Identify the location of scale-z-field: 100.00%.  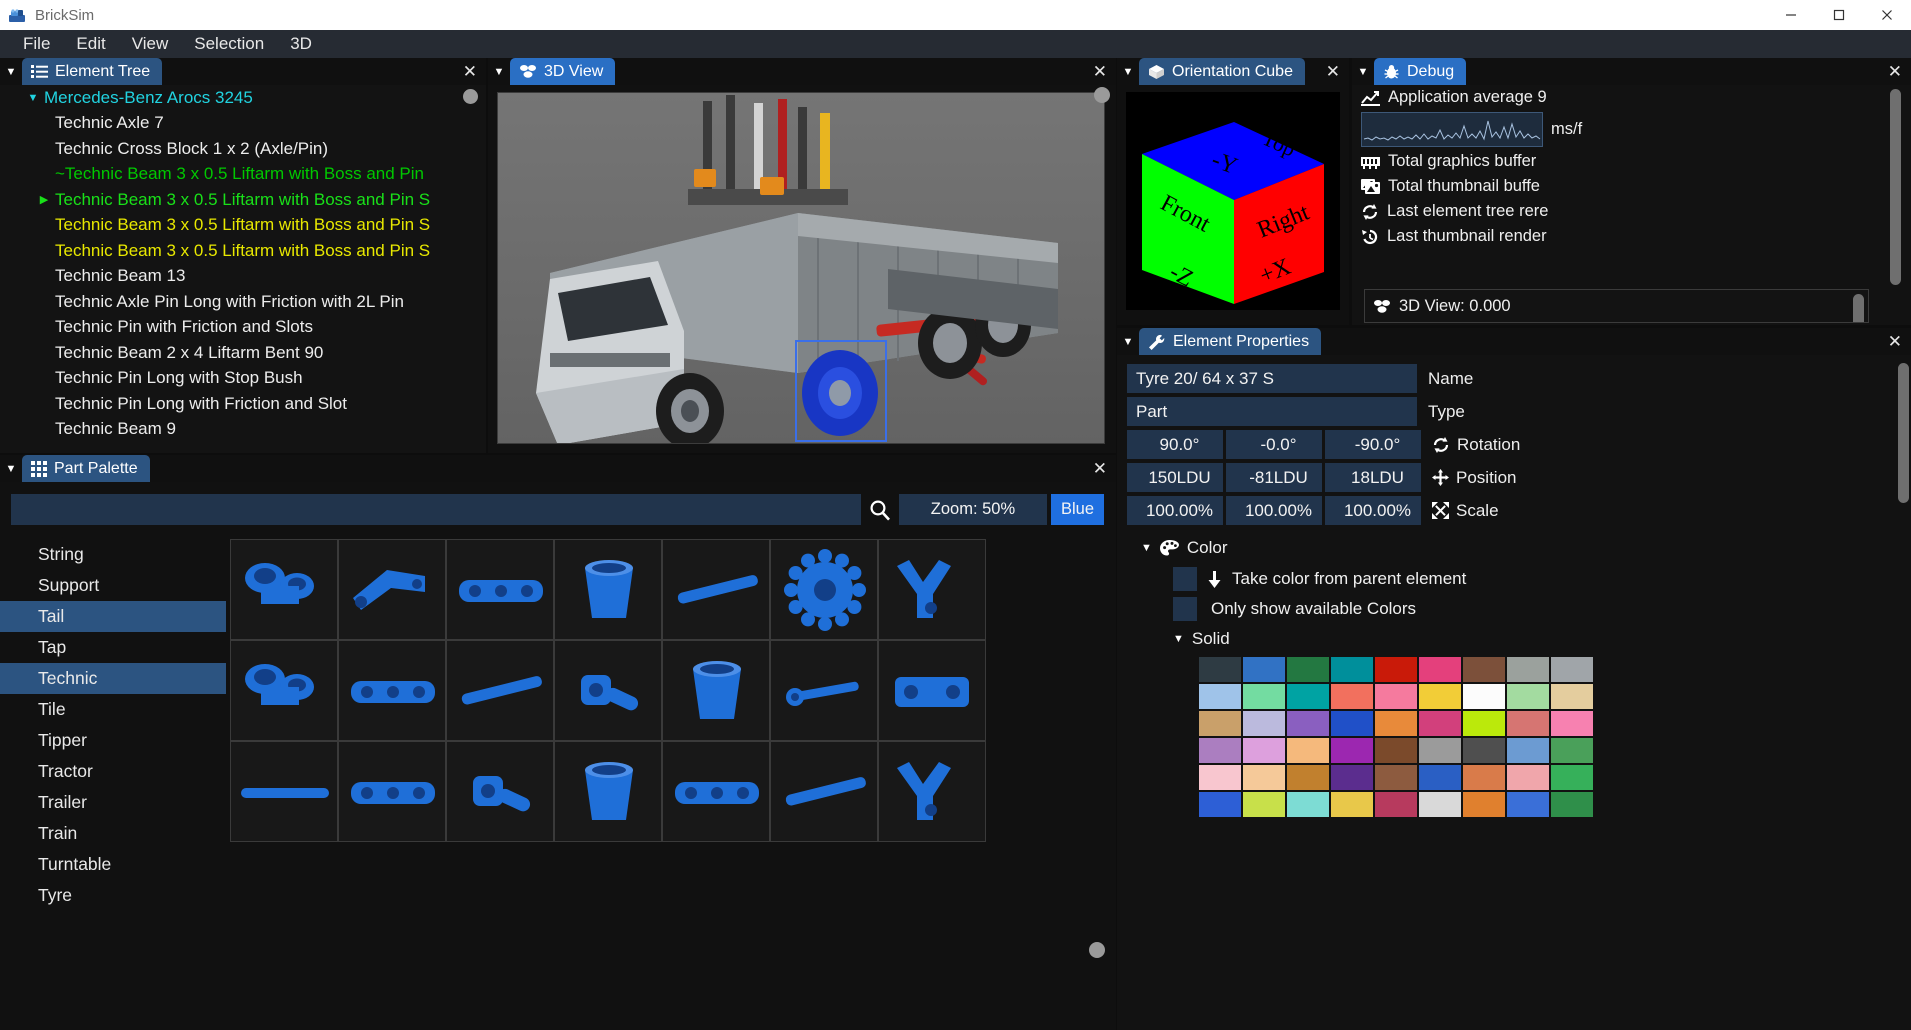
(1373, 510).